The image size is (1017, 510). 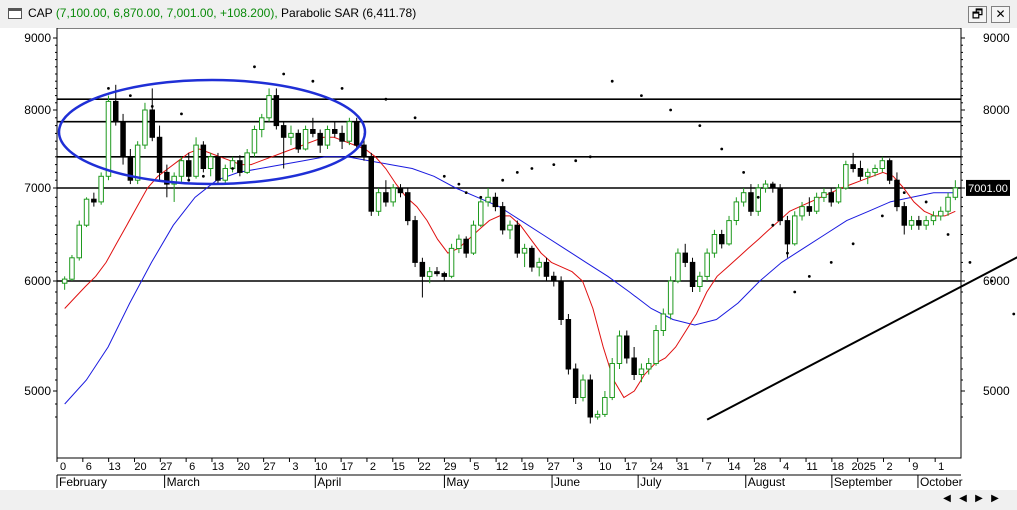 I want to click on x-day-label: 15, so click(x=399, y=467).